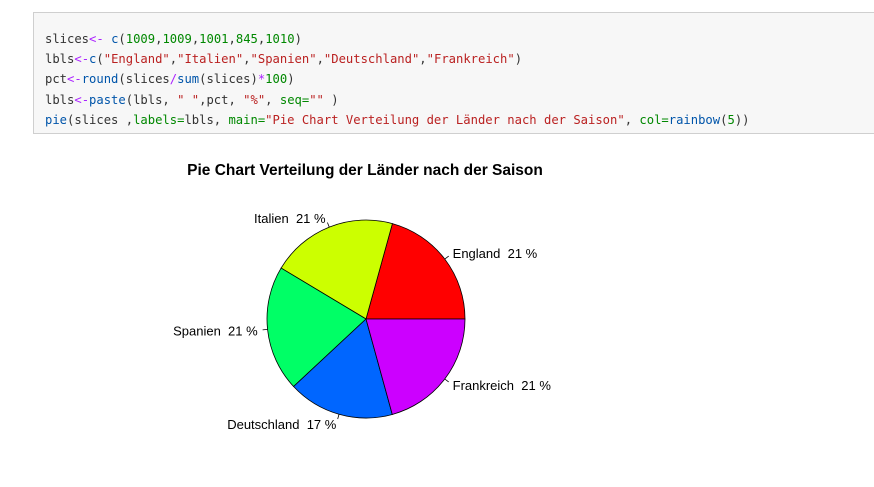  Describe the element at coordinates (654, 119) in the screenshot. I see `code-token: col=` at that location.